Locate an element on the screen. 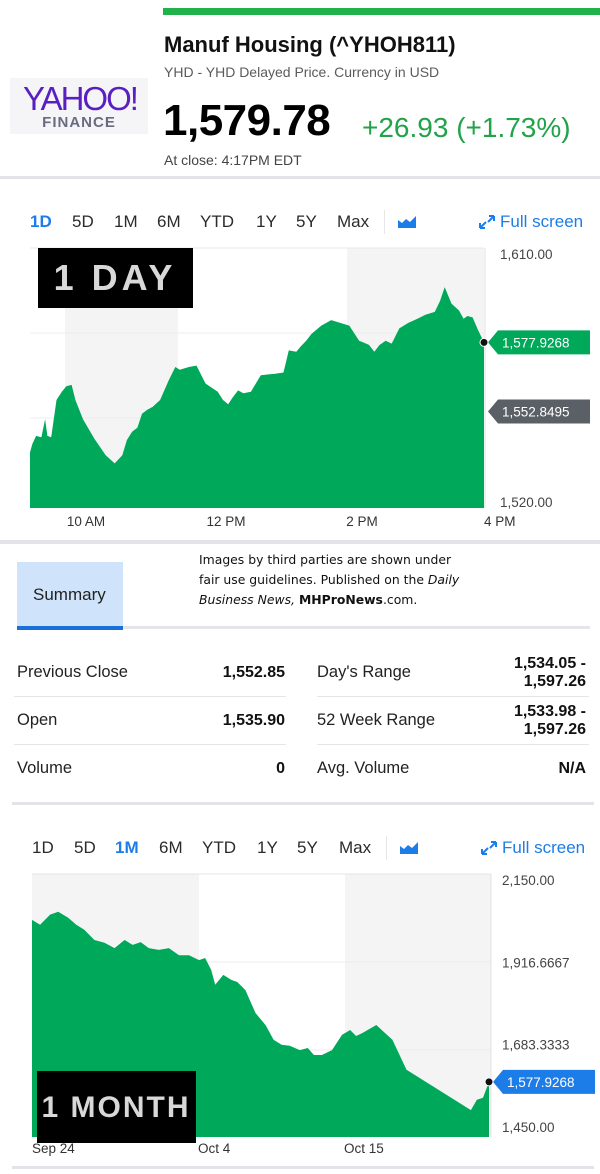 This screenshot has width=600, height=1174. logo-subtitle: FINANCE is located at coordinates (79, 122).